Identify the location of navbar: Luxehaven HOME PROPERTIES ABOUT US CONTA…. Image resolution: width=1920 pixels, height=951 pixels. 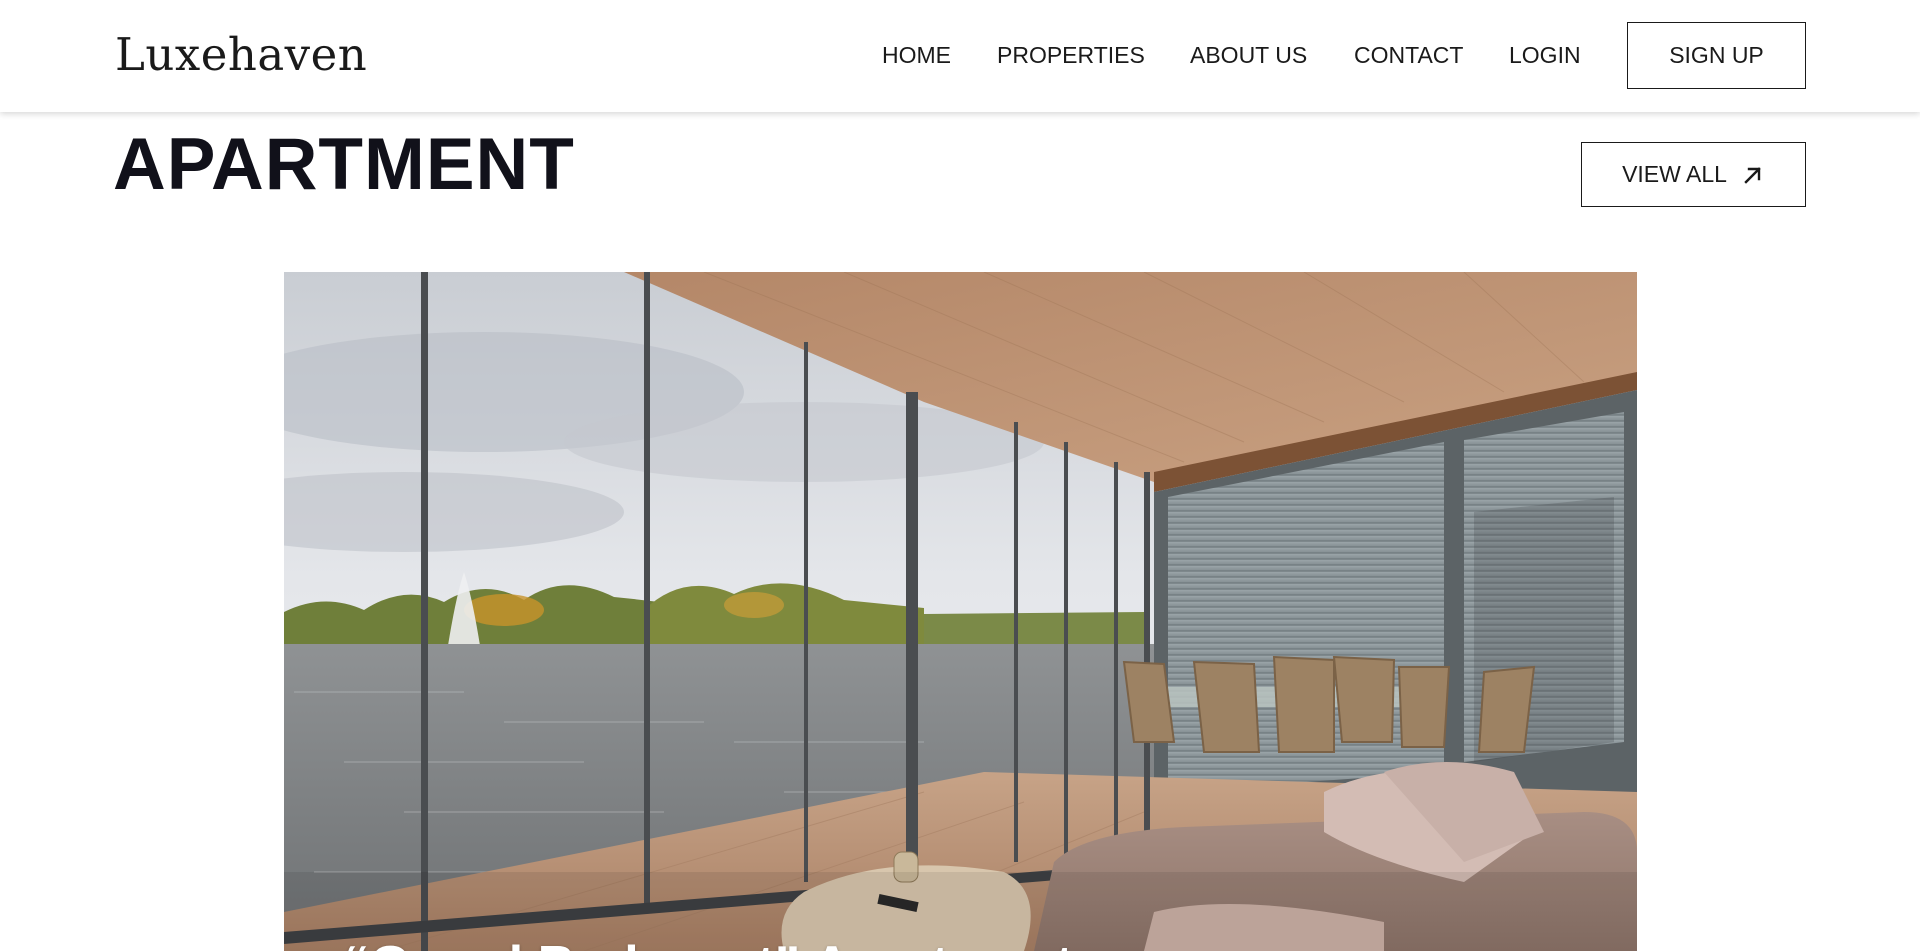
(960, 56).